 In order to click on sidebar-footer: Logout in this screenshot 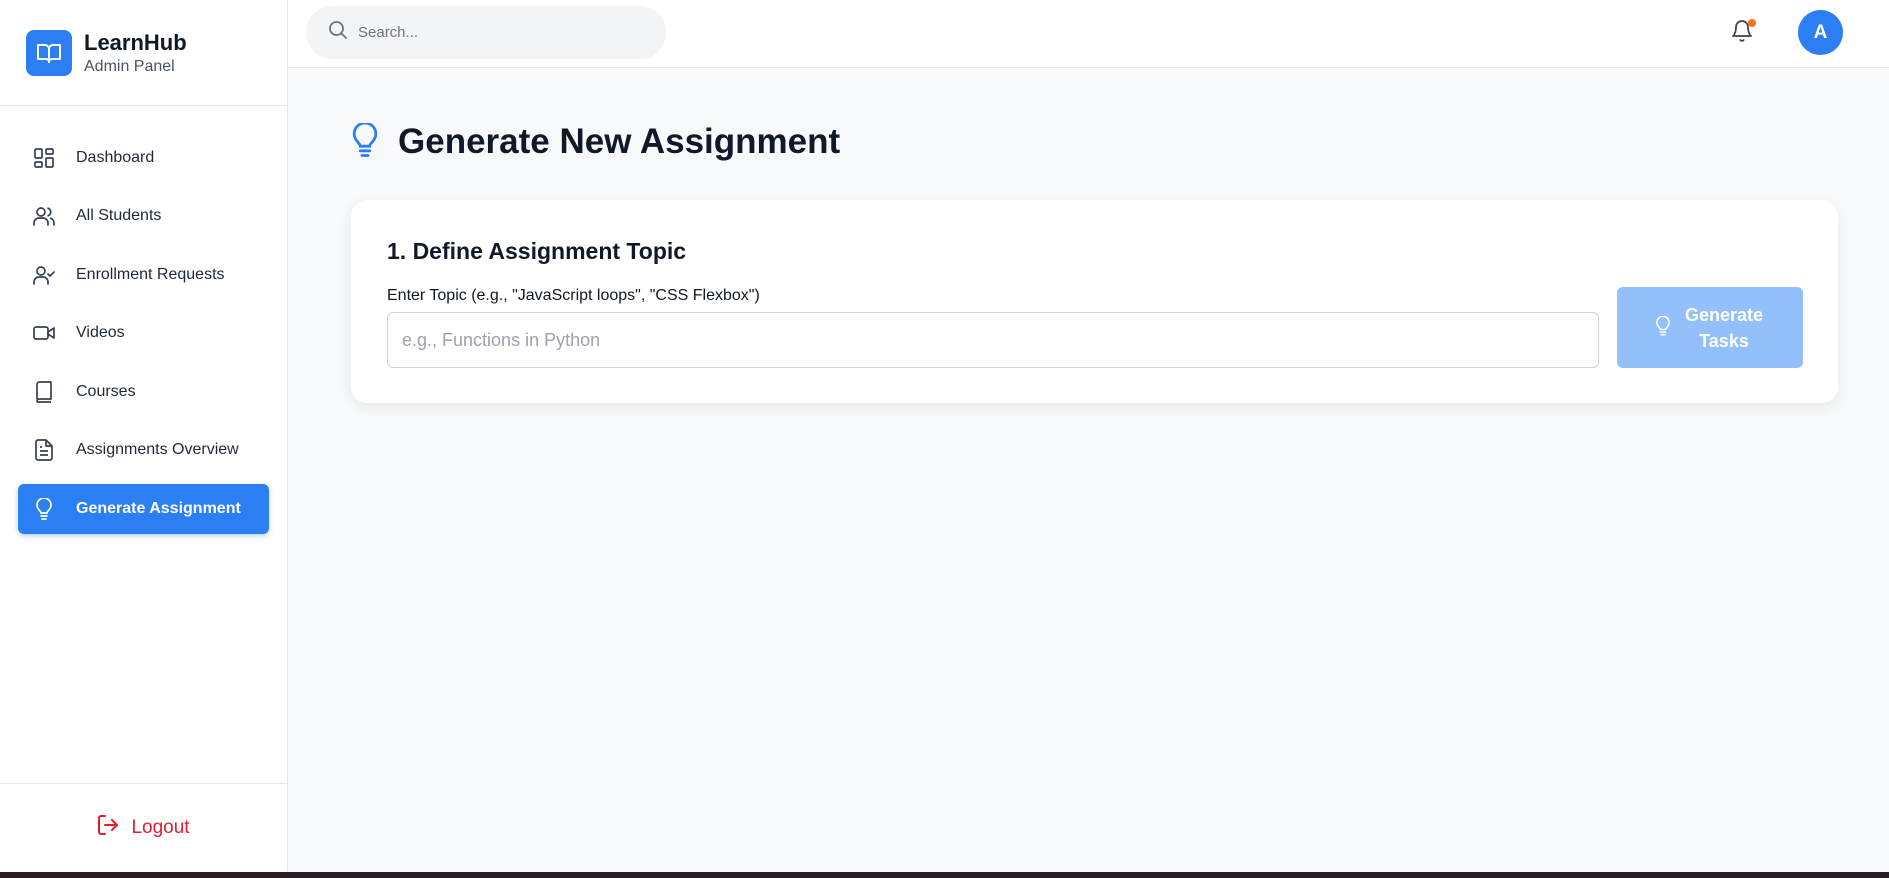, I will do `click(143, 827)`.